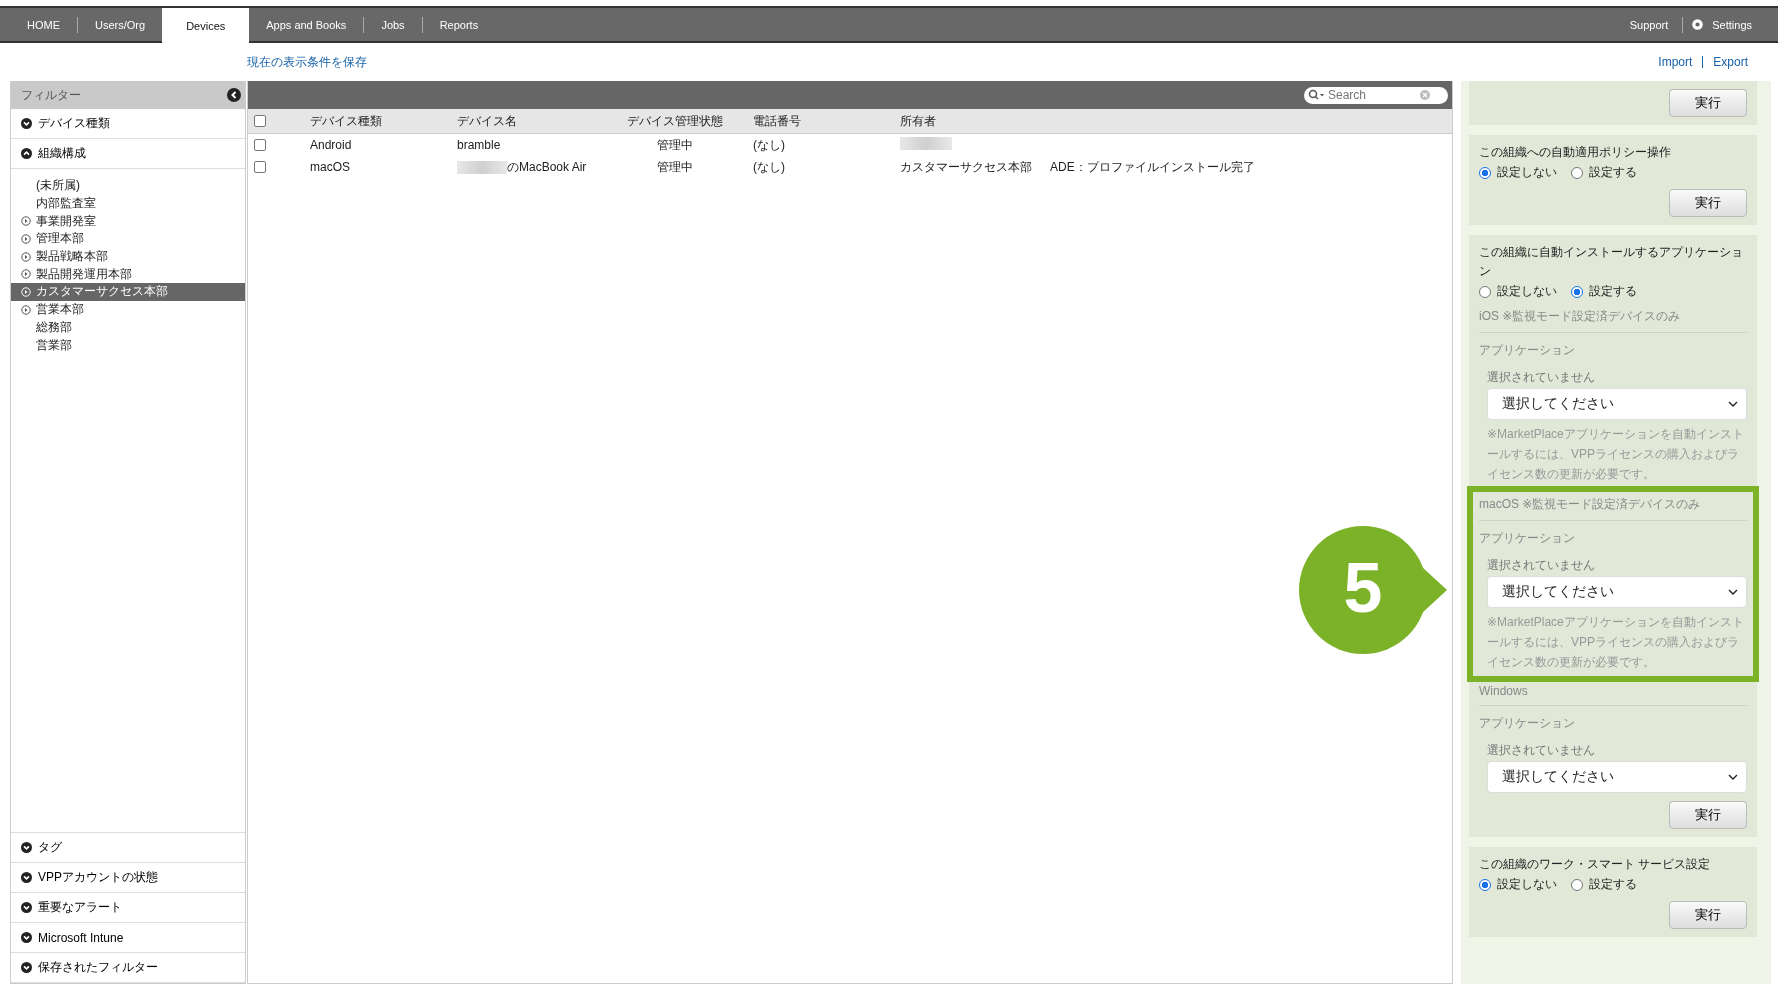  What do you see at coordinates (547, 167) in the screenshot?
I see `table-cell: のMacBook Air` at bounding box center [547, 167].